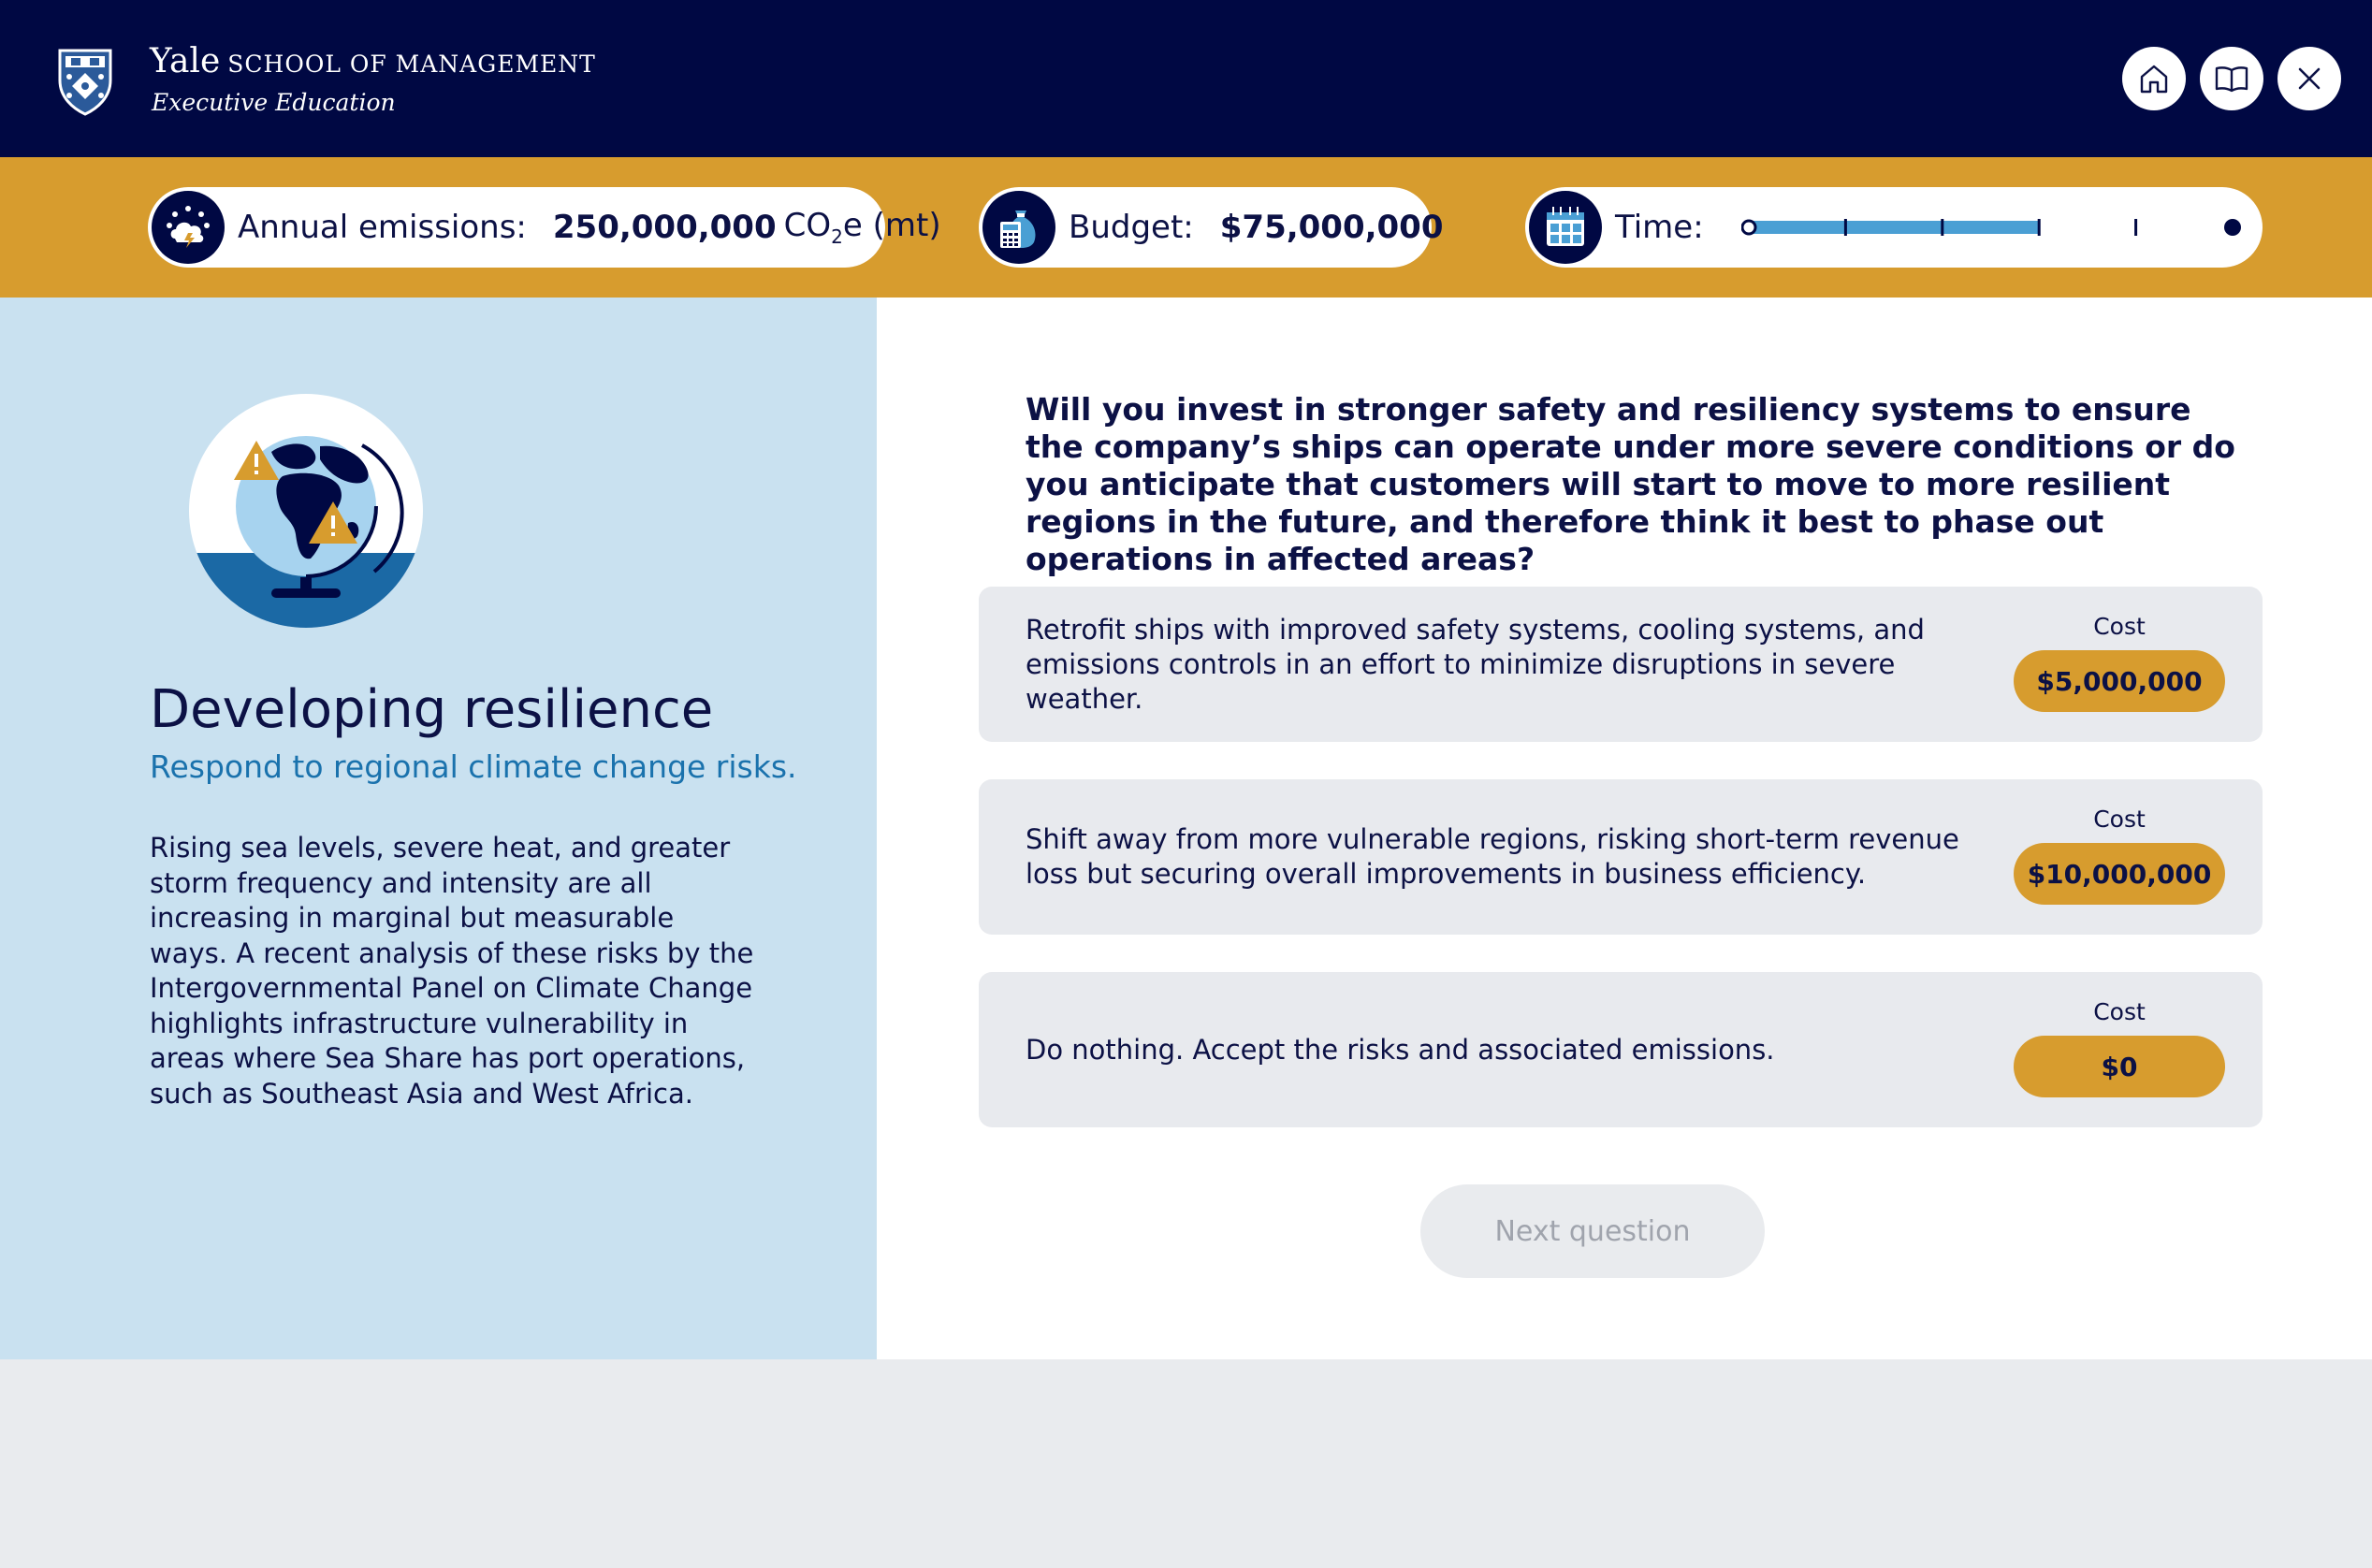  I want to click on cloud-warning-icon, so click(188, 227).